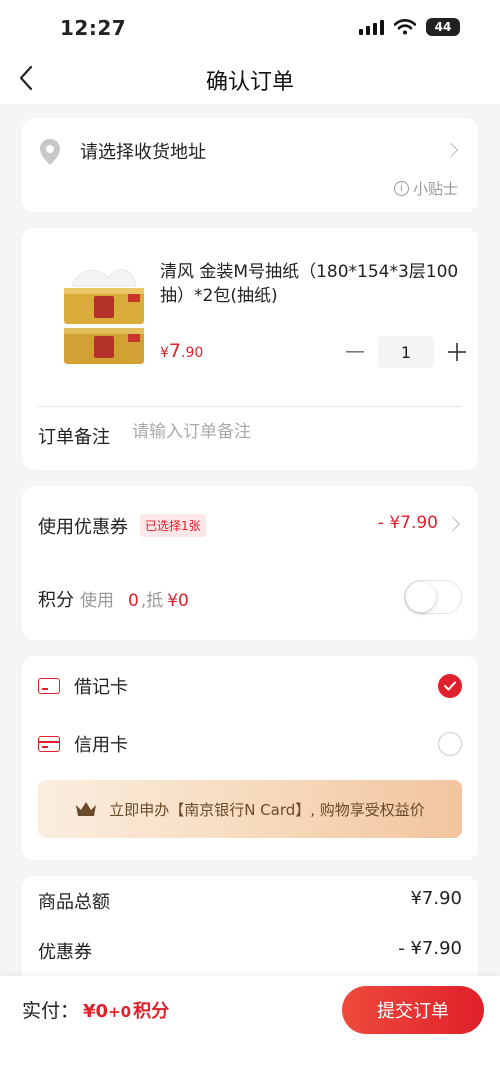  I want to click on promo-banner: 立即申办【南京银行N Card】, 购物享受权益价, so click(250, 809).